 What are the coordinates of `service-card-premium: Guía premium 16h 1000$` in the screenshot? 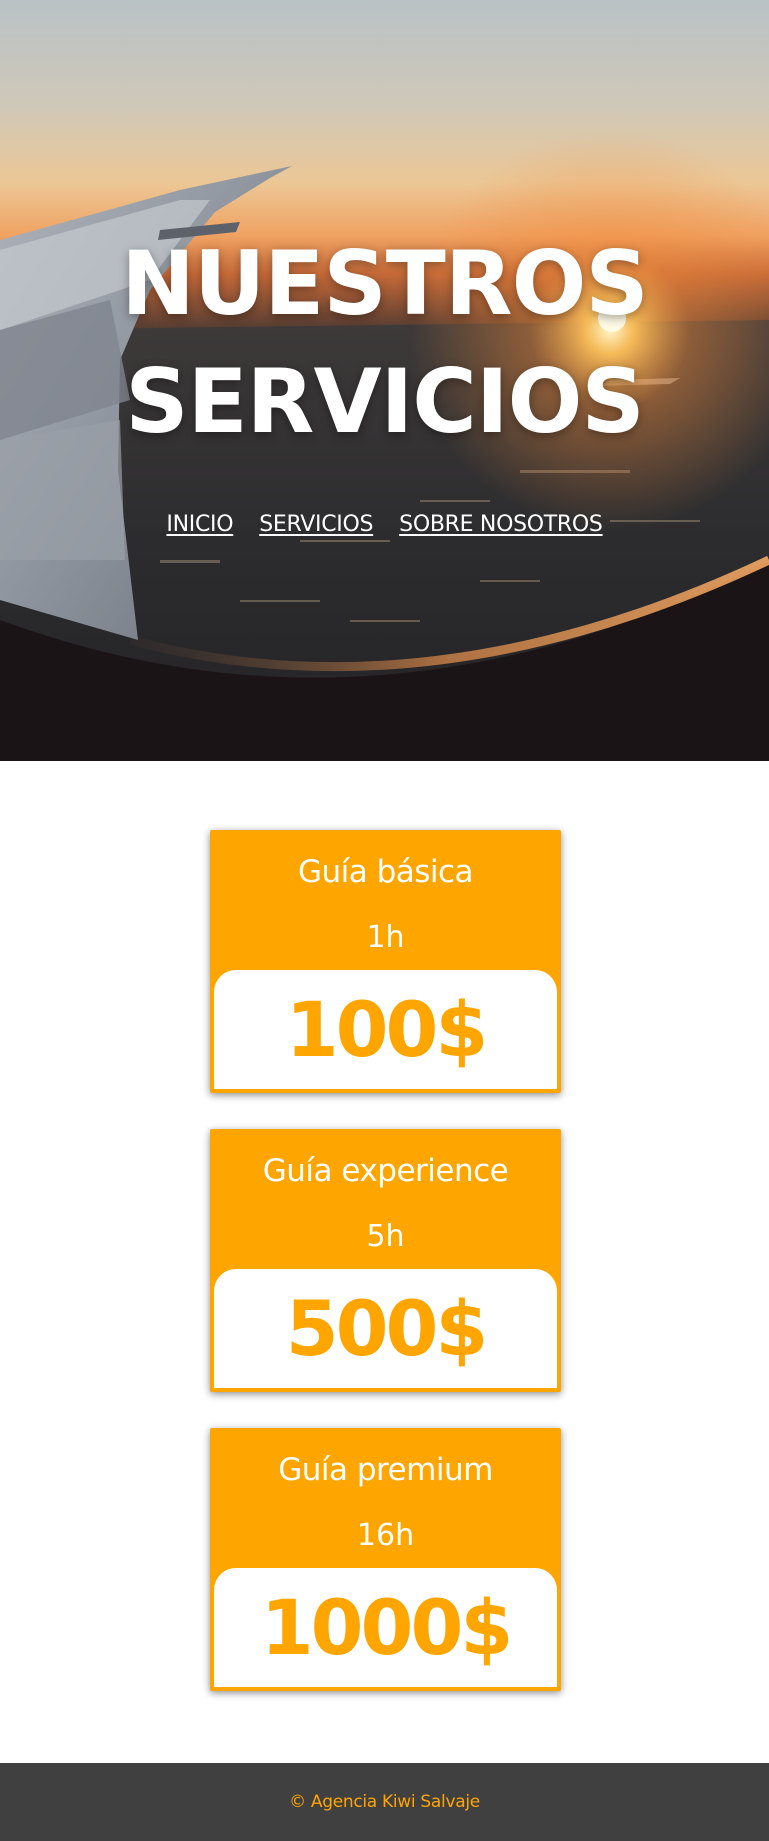 It's located at (385, 1559).